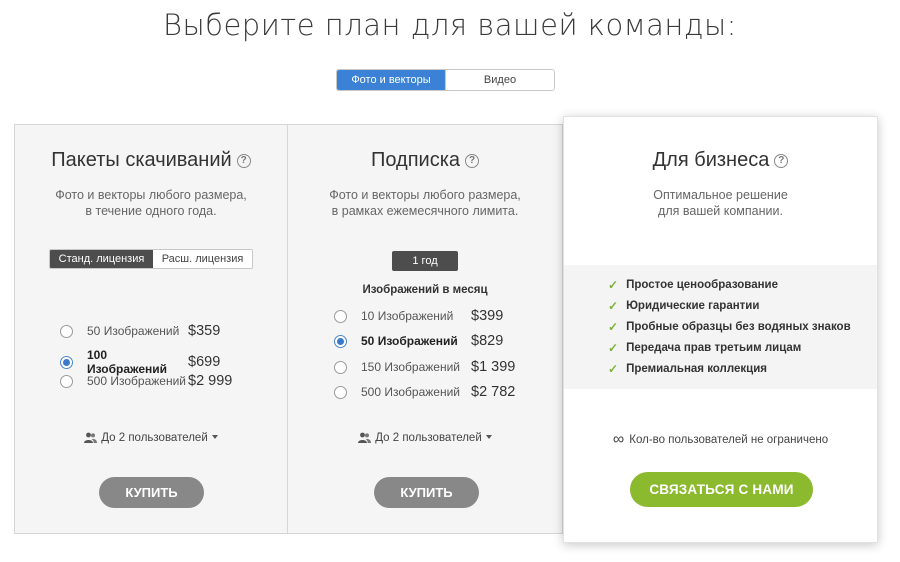 The width and height of the screenshot is (900, 562). I want to click on pack-option-price: $359, so click(204, 331).